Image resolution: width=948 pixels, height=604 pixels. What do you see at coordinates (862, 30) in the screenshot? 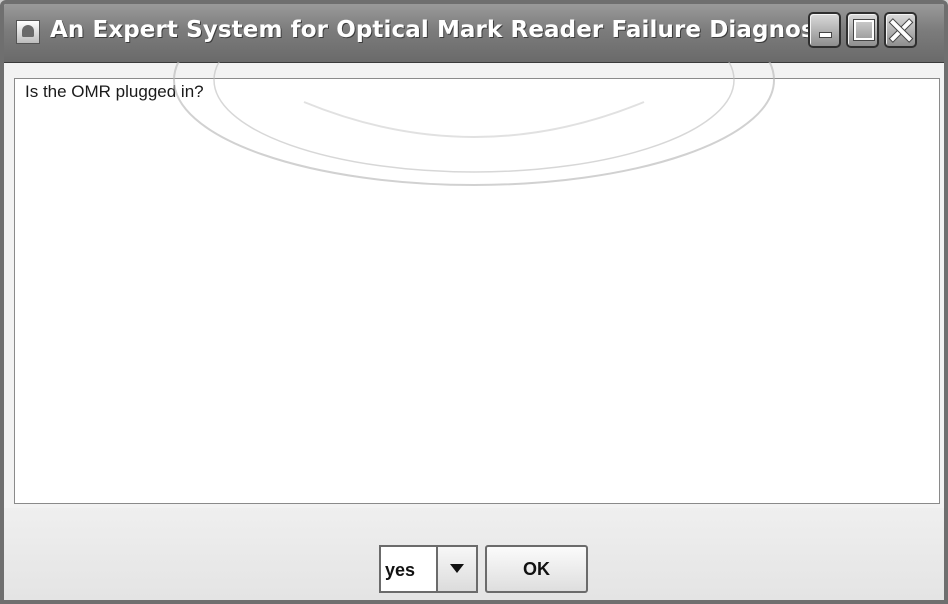
I see `maximize-button` at bounding box center [862, 30].